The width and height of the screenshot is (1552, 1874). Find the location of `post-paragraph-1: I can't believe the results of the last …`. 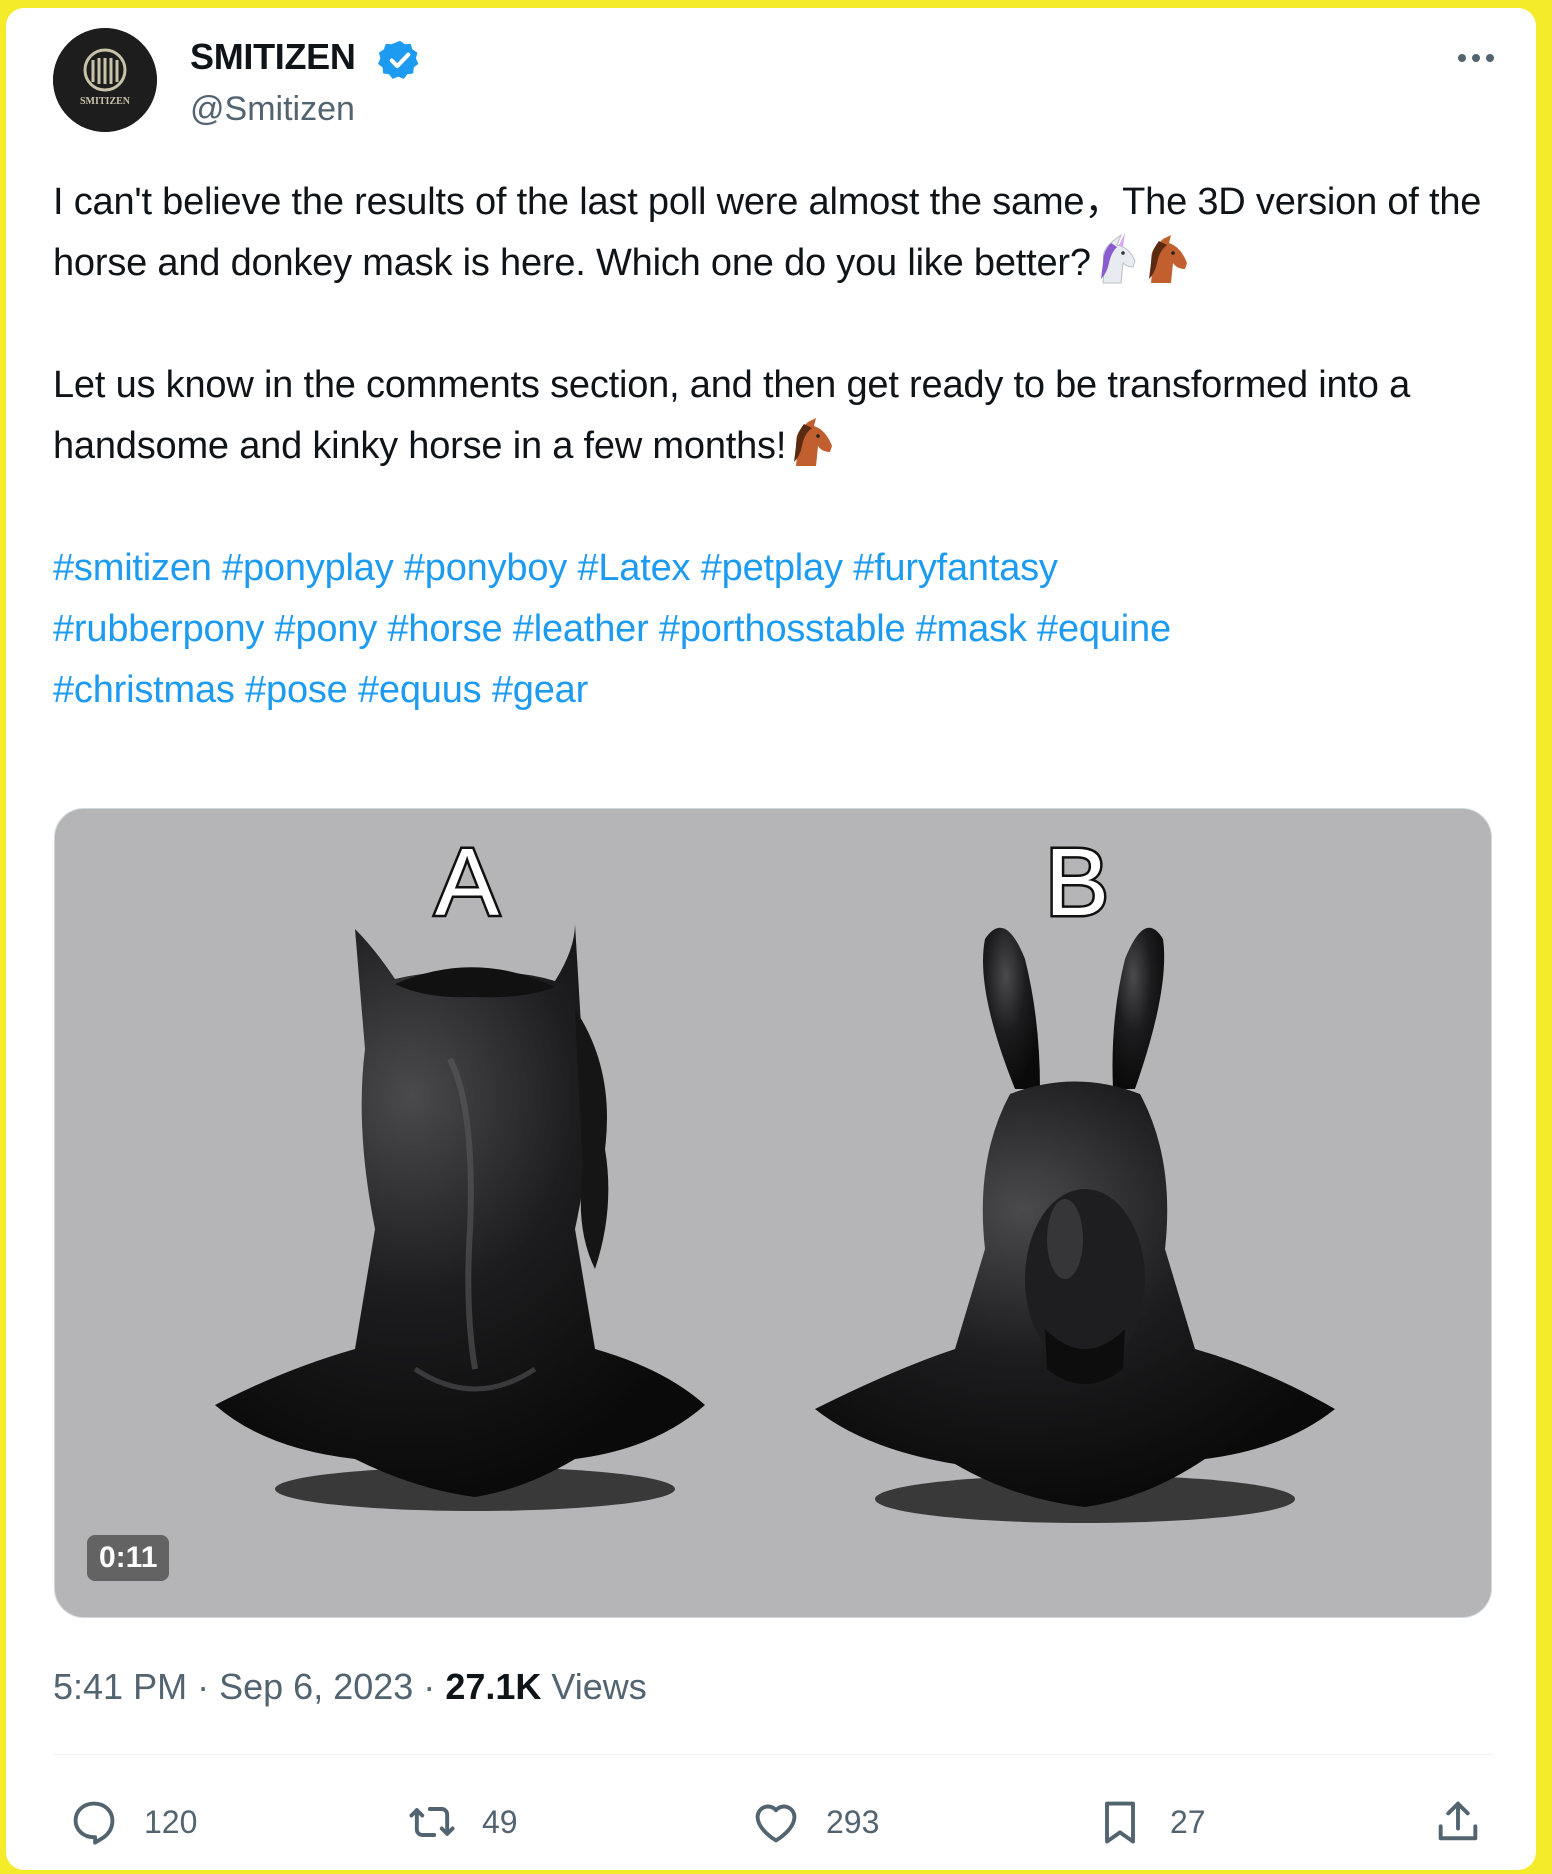

post-paragraph-1: I can't believe the results of the last … is located at coordinates (773, 233).